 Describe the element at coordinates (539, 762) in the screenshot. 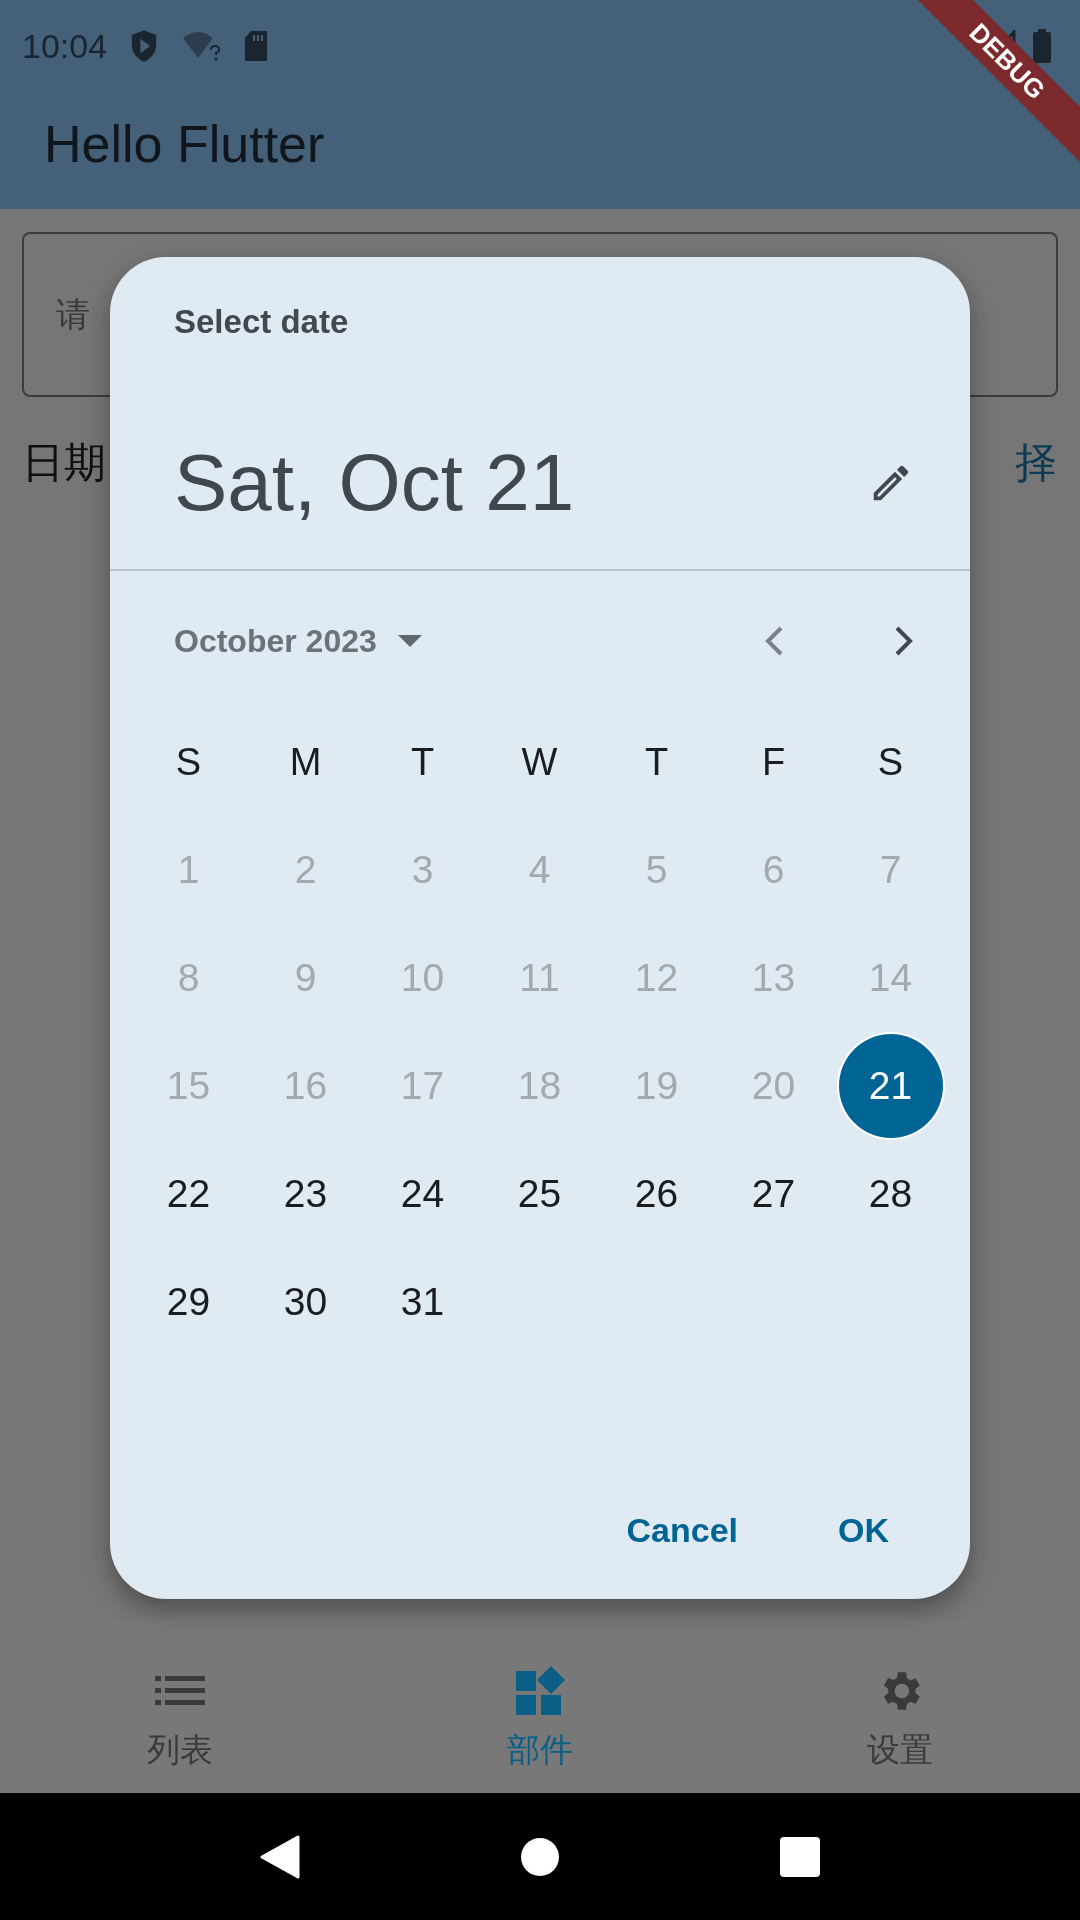

I see `weekday-label: W` at that location.